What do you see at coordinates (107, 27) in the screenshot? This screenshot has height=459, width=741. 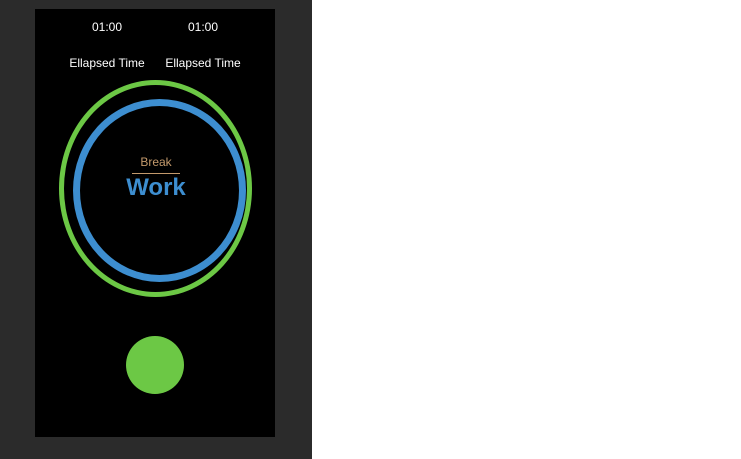 I see `left-timer-value: 01:00` at bounding box center [107, 27].